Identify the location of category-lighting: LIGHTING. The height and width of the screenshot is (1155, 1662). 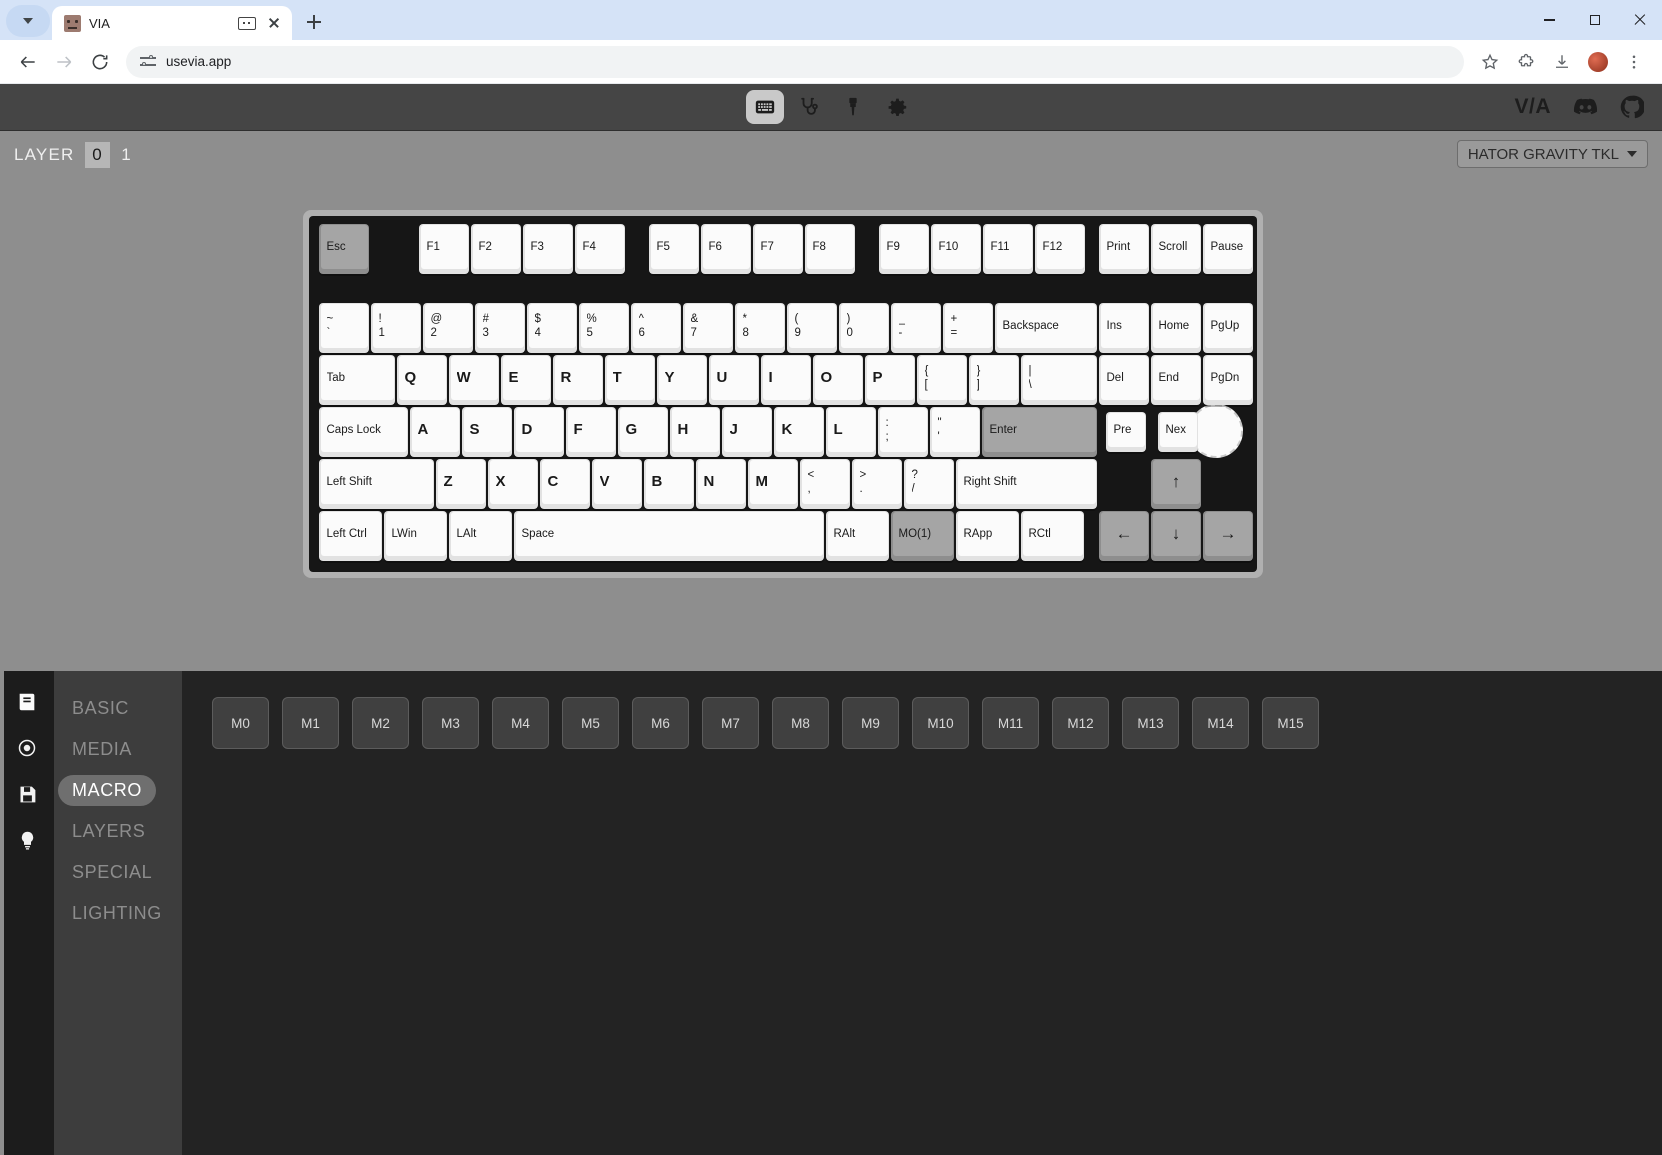
(117, 913).